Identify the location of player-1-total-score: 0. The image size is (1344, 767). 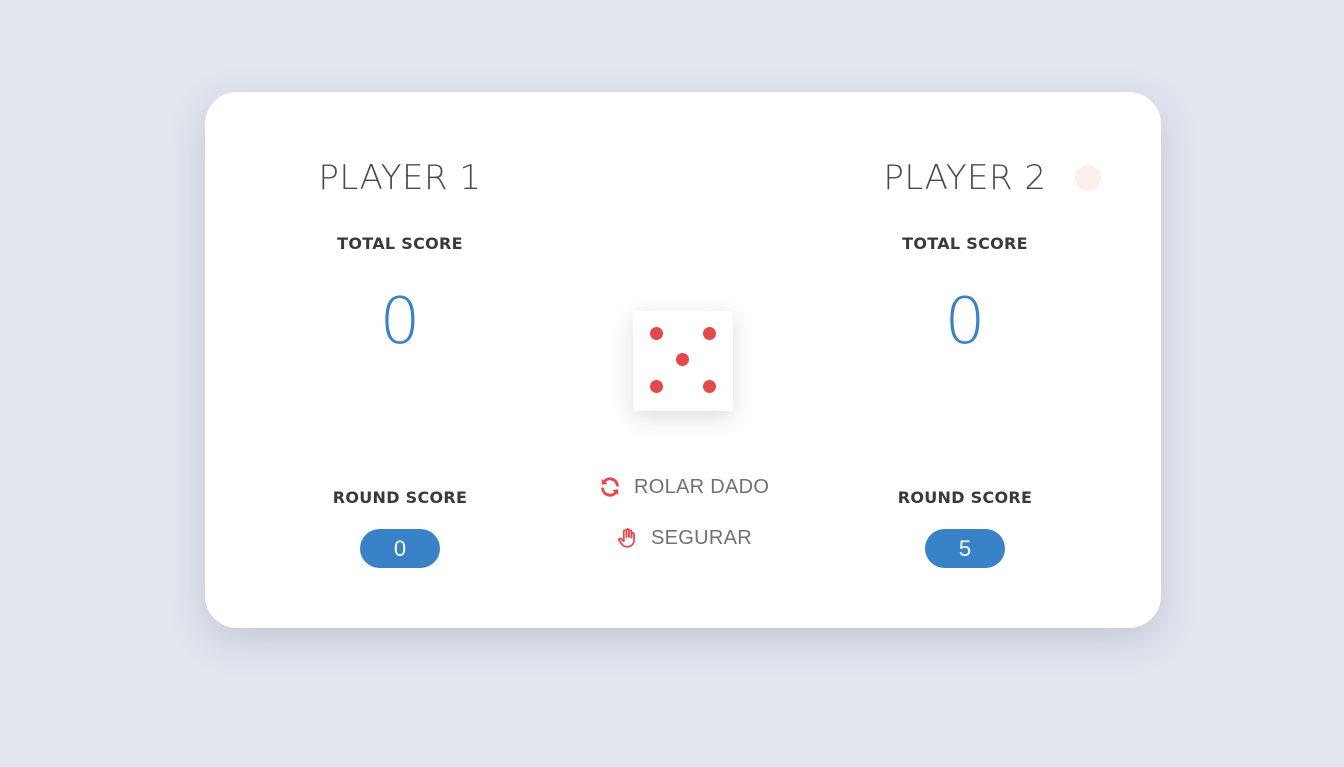
(400, 322).